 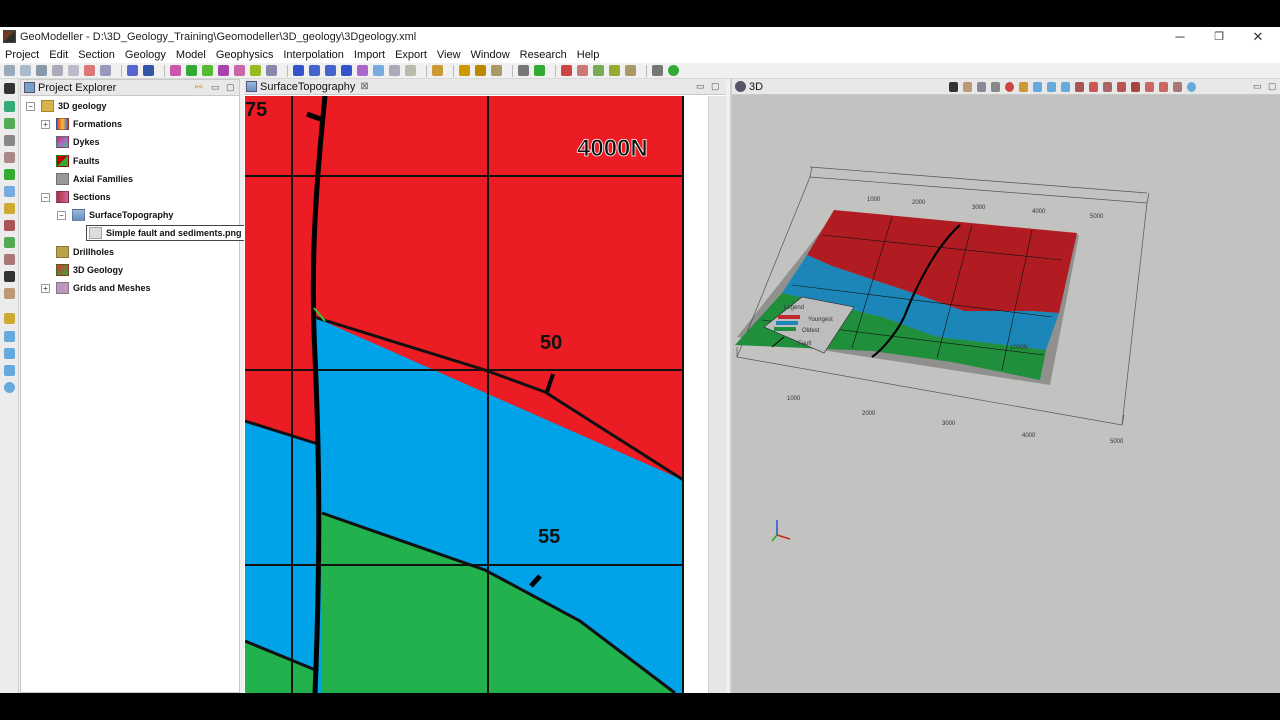 I want to click on geophysics-icon, so click(x=523, y=70).